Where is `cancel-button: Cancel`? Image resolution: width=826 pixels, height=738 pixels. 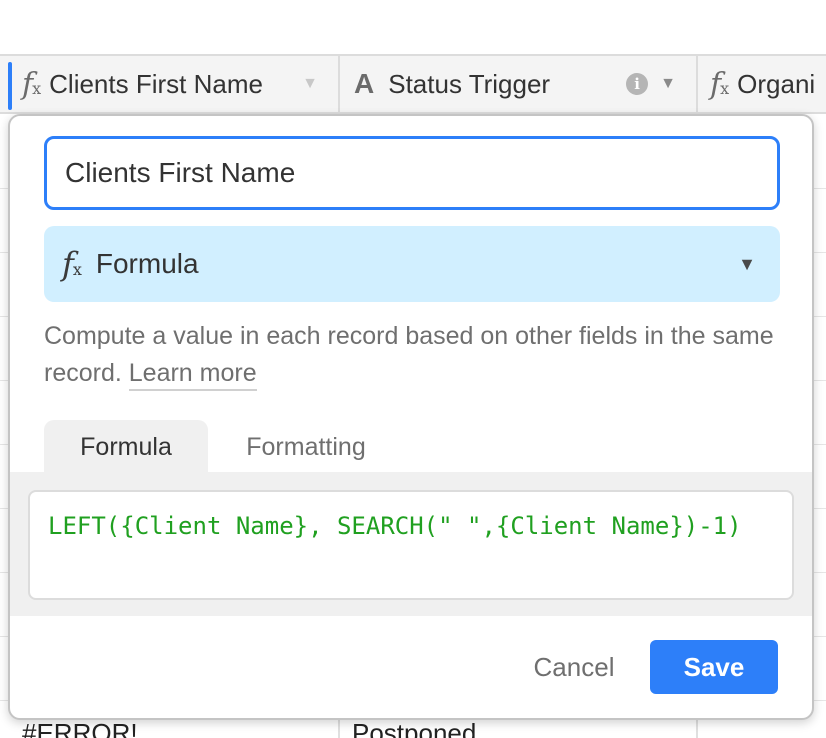
cancel-button: Cancel is located at coordinates (574, 667).